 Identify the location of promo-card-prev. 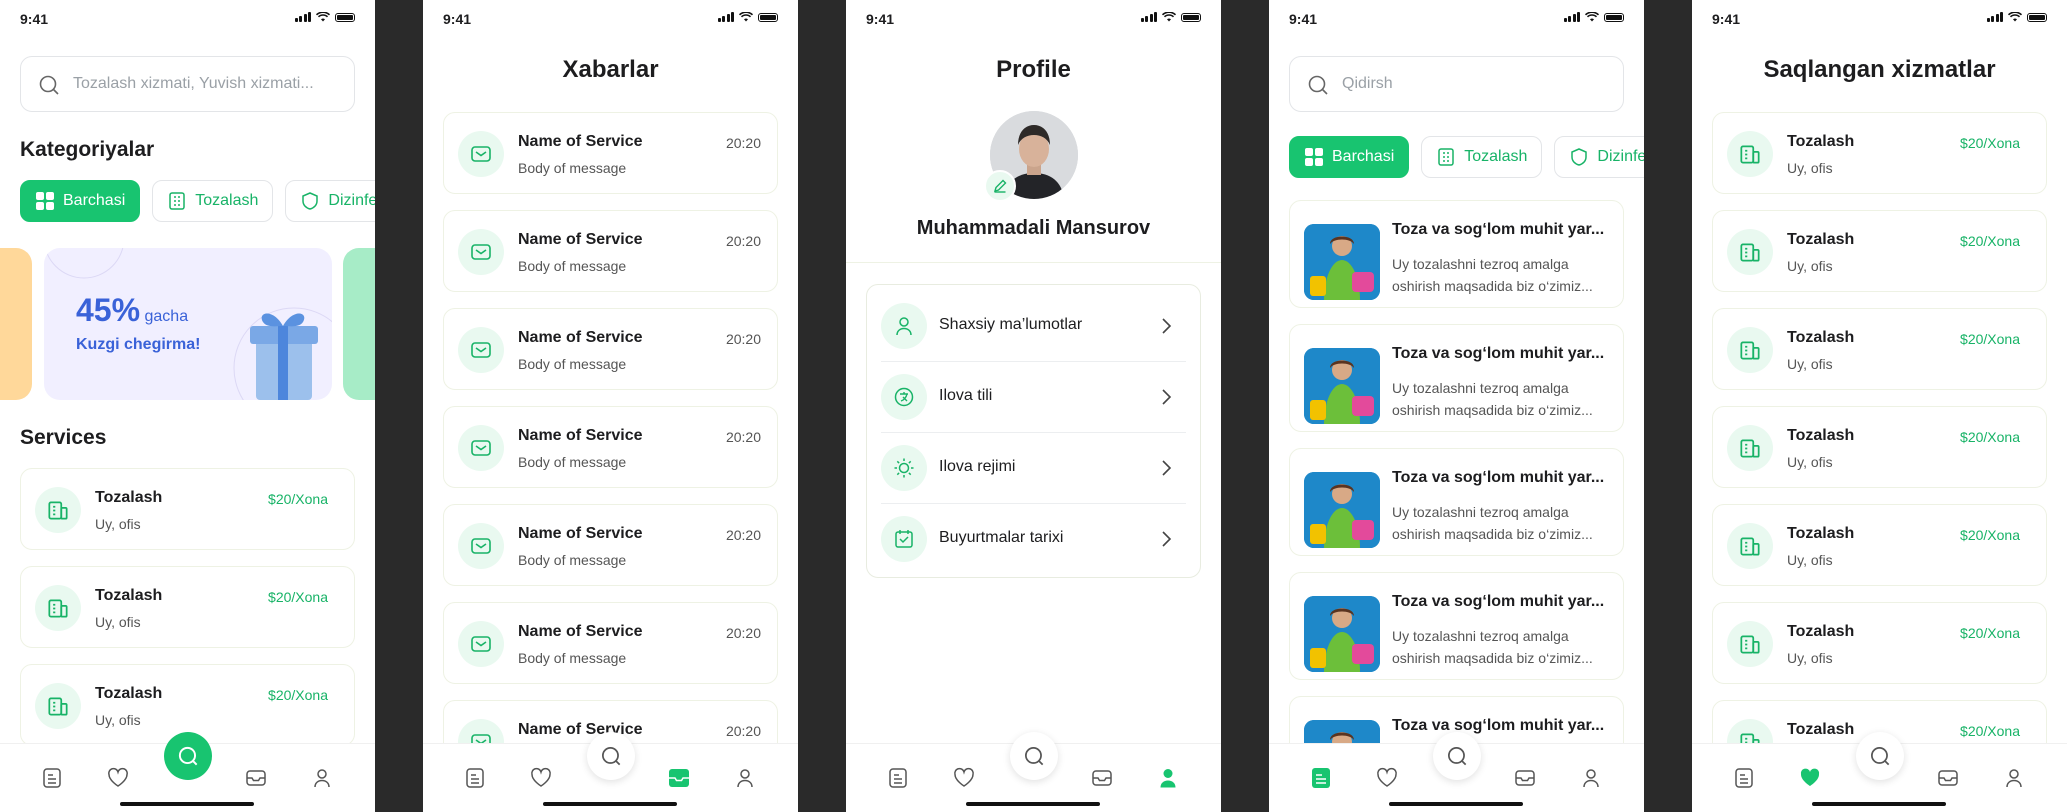
(16, 324).